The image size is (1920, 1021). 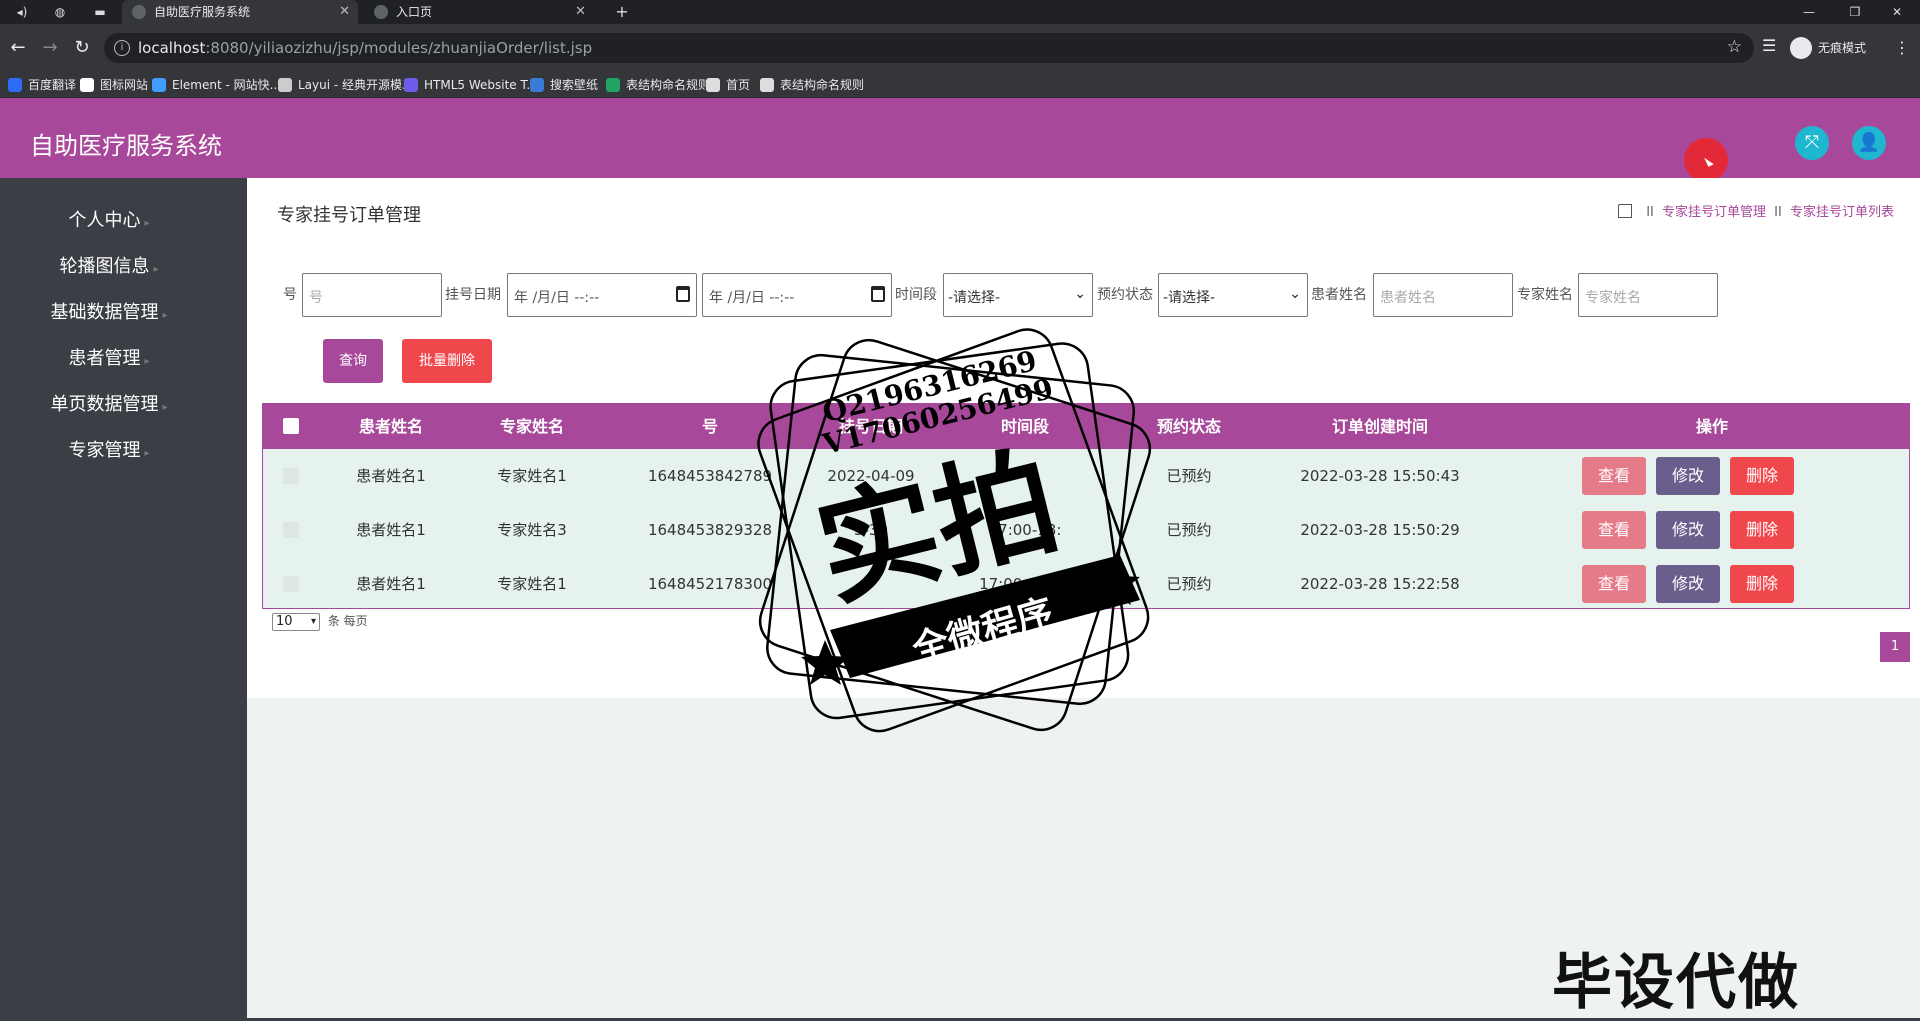 What do you see at coordinates (50, 48) in the screenshot?
I see `forward-icon: →` at bounding box center [50, 48].